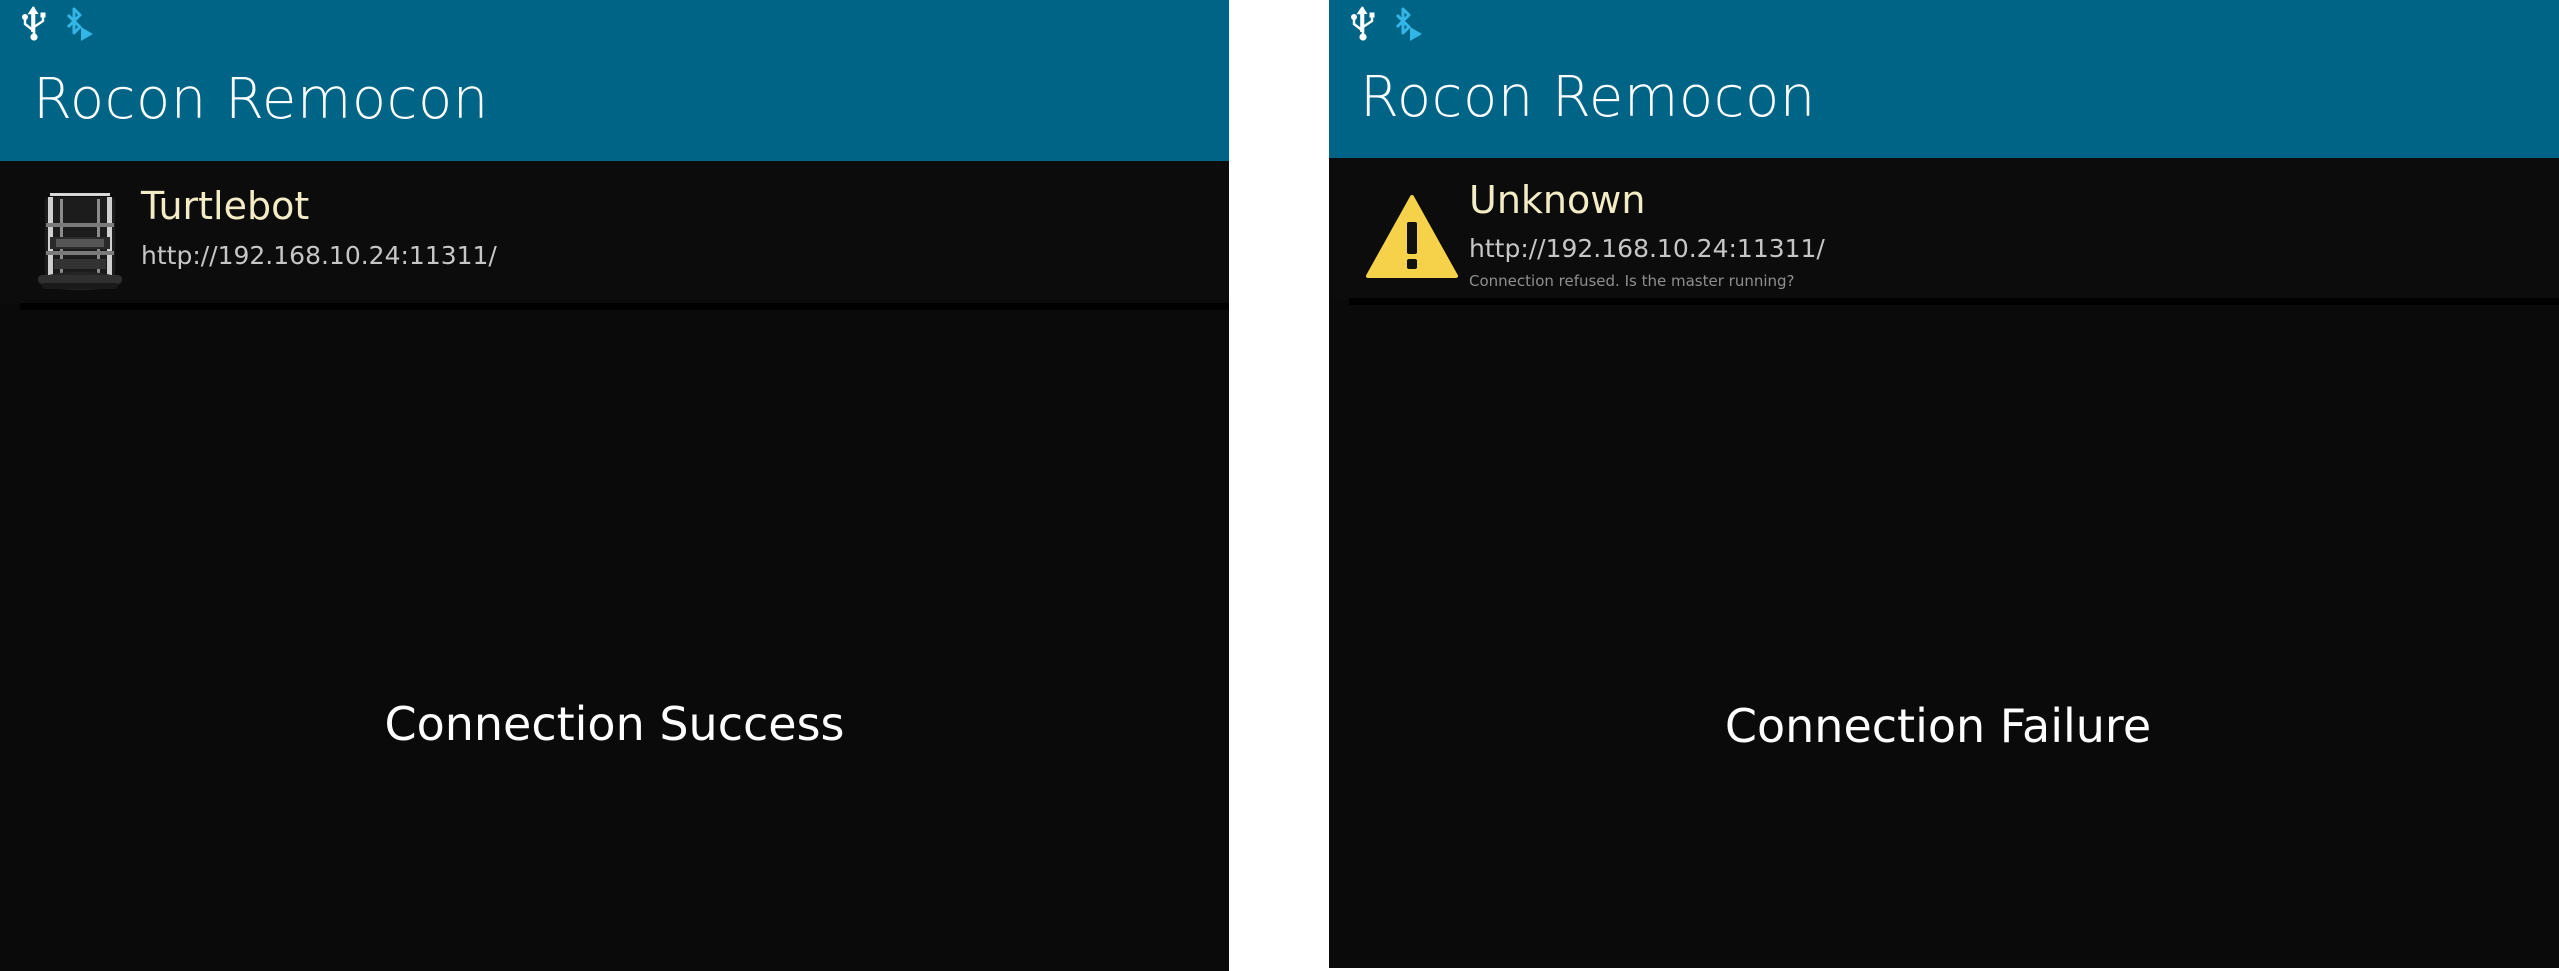 Image resolution: width=2559 pixels, height=971 pixels. Describe the element at coordinates (225, 206) in the screenshot. I see `master-name: Turtlebot` at that location.